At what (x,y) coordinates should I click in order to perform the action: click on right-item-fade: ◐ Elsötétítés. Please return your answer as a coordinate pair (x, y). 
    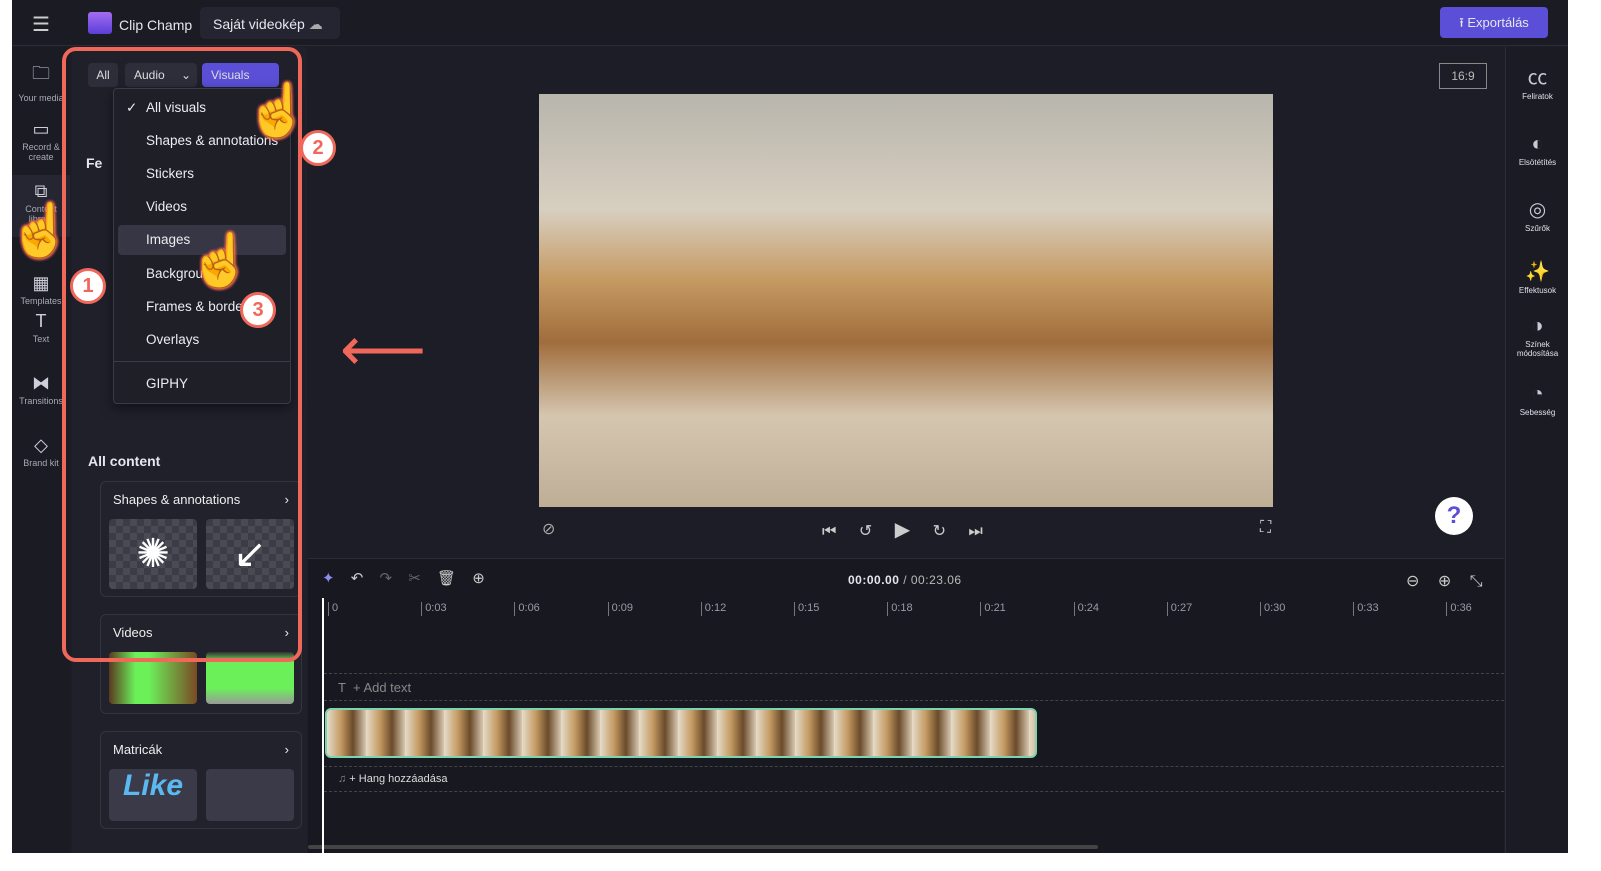
    Looking at the image, I should click on (1537, 150).